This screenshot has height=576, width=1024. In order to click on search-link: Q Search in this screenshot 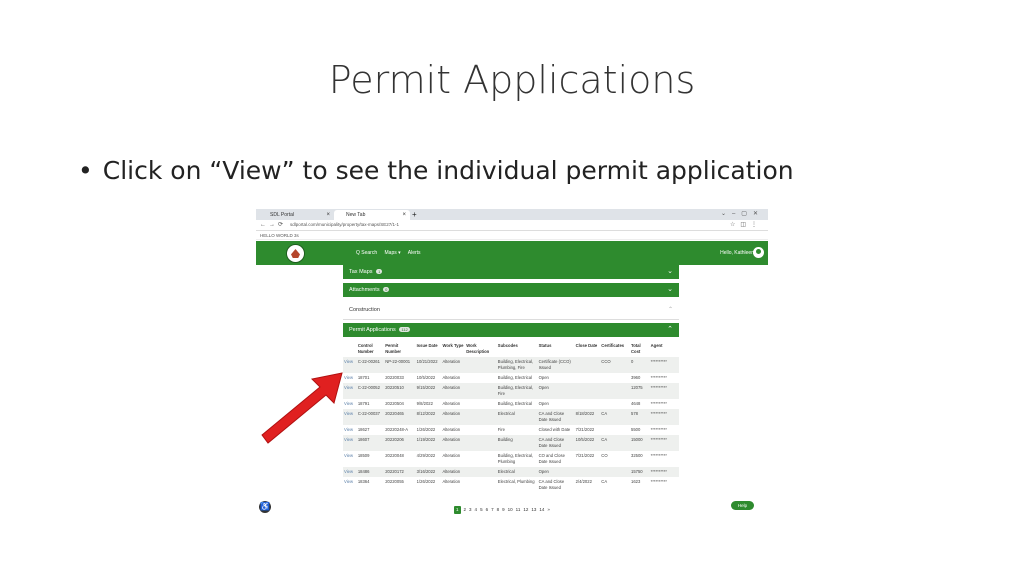, I will do `click(366, 253)`.